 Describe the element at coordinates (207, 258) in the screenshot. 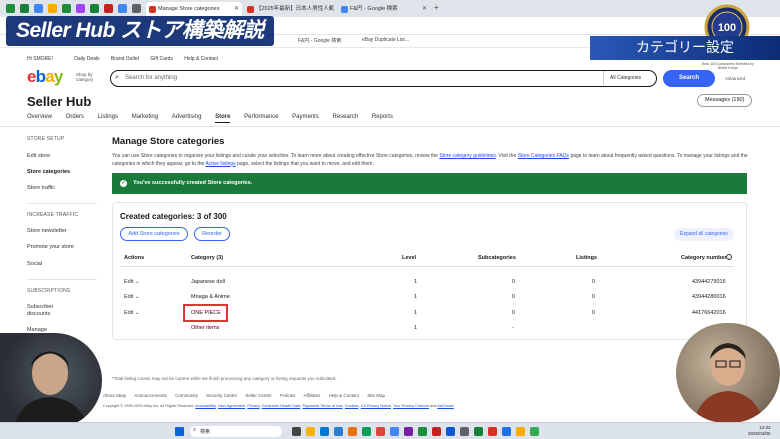

I see `col-header-category: Category (3)` at that location.